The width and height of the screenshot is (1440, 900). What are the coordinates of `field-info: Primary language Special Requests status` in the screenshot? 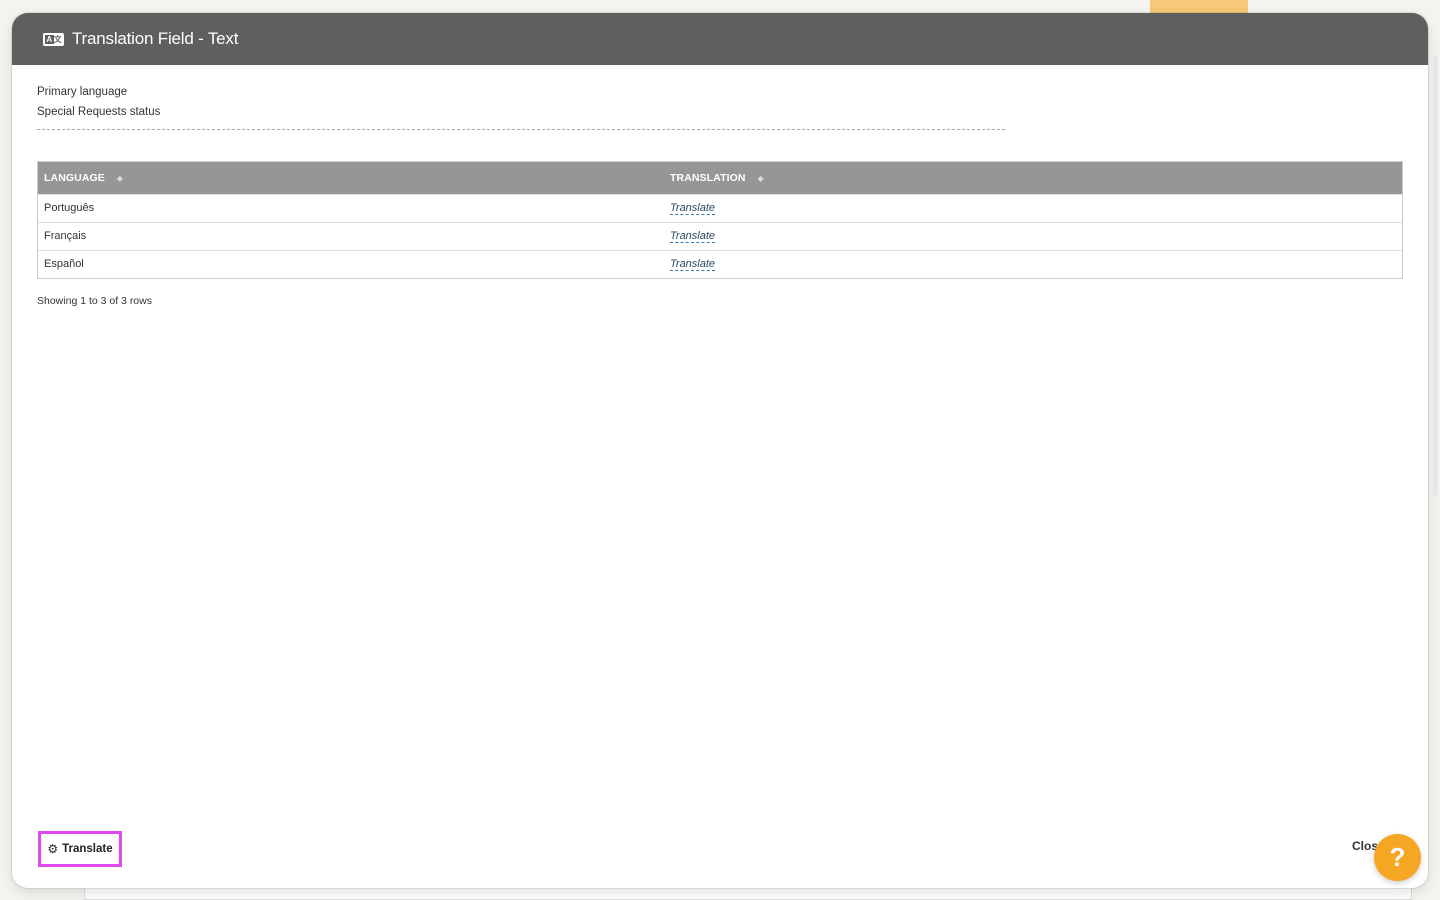 It's located at (720, 94).